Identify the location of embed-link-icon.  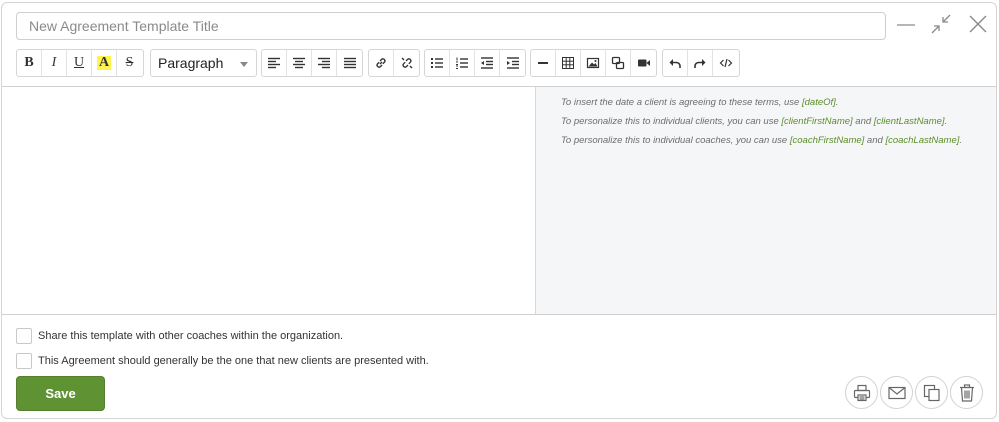
(618, 63).